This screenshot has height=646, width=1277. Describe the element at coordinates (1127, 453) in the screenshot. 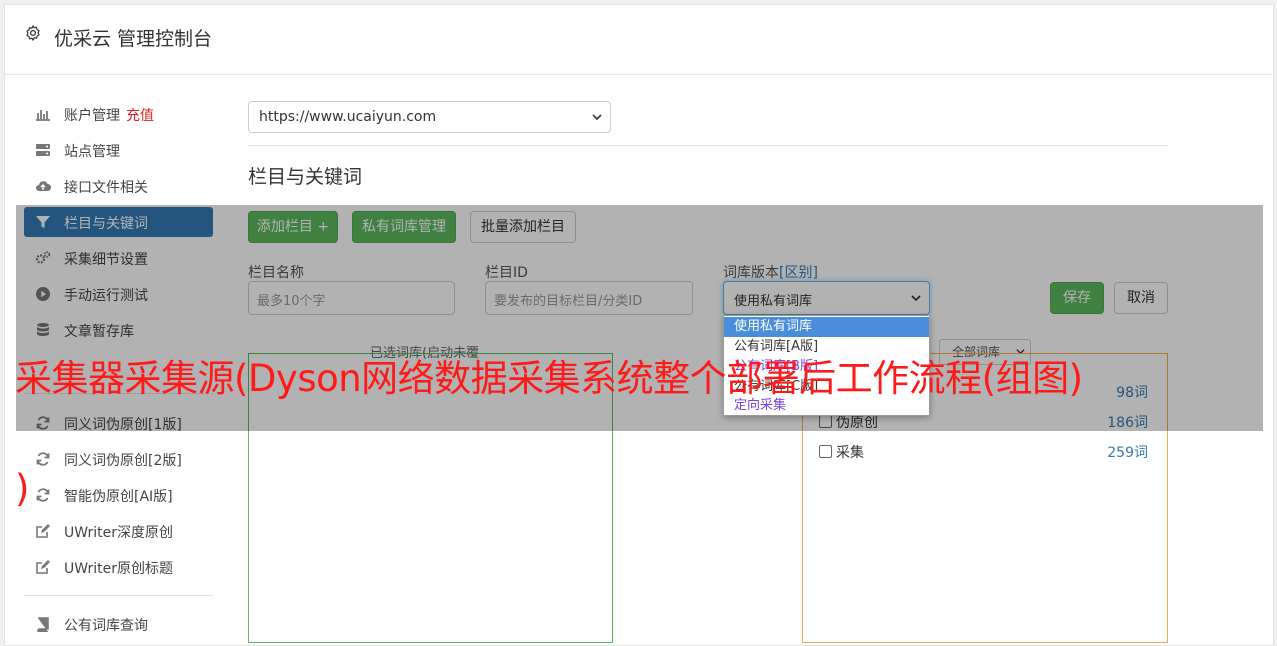

I see `lexicon-count: 259词` at that location.